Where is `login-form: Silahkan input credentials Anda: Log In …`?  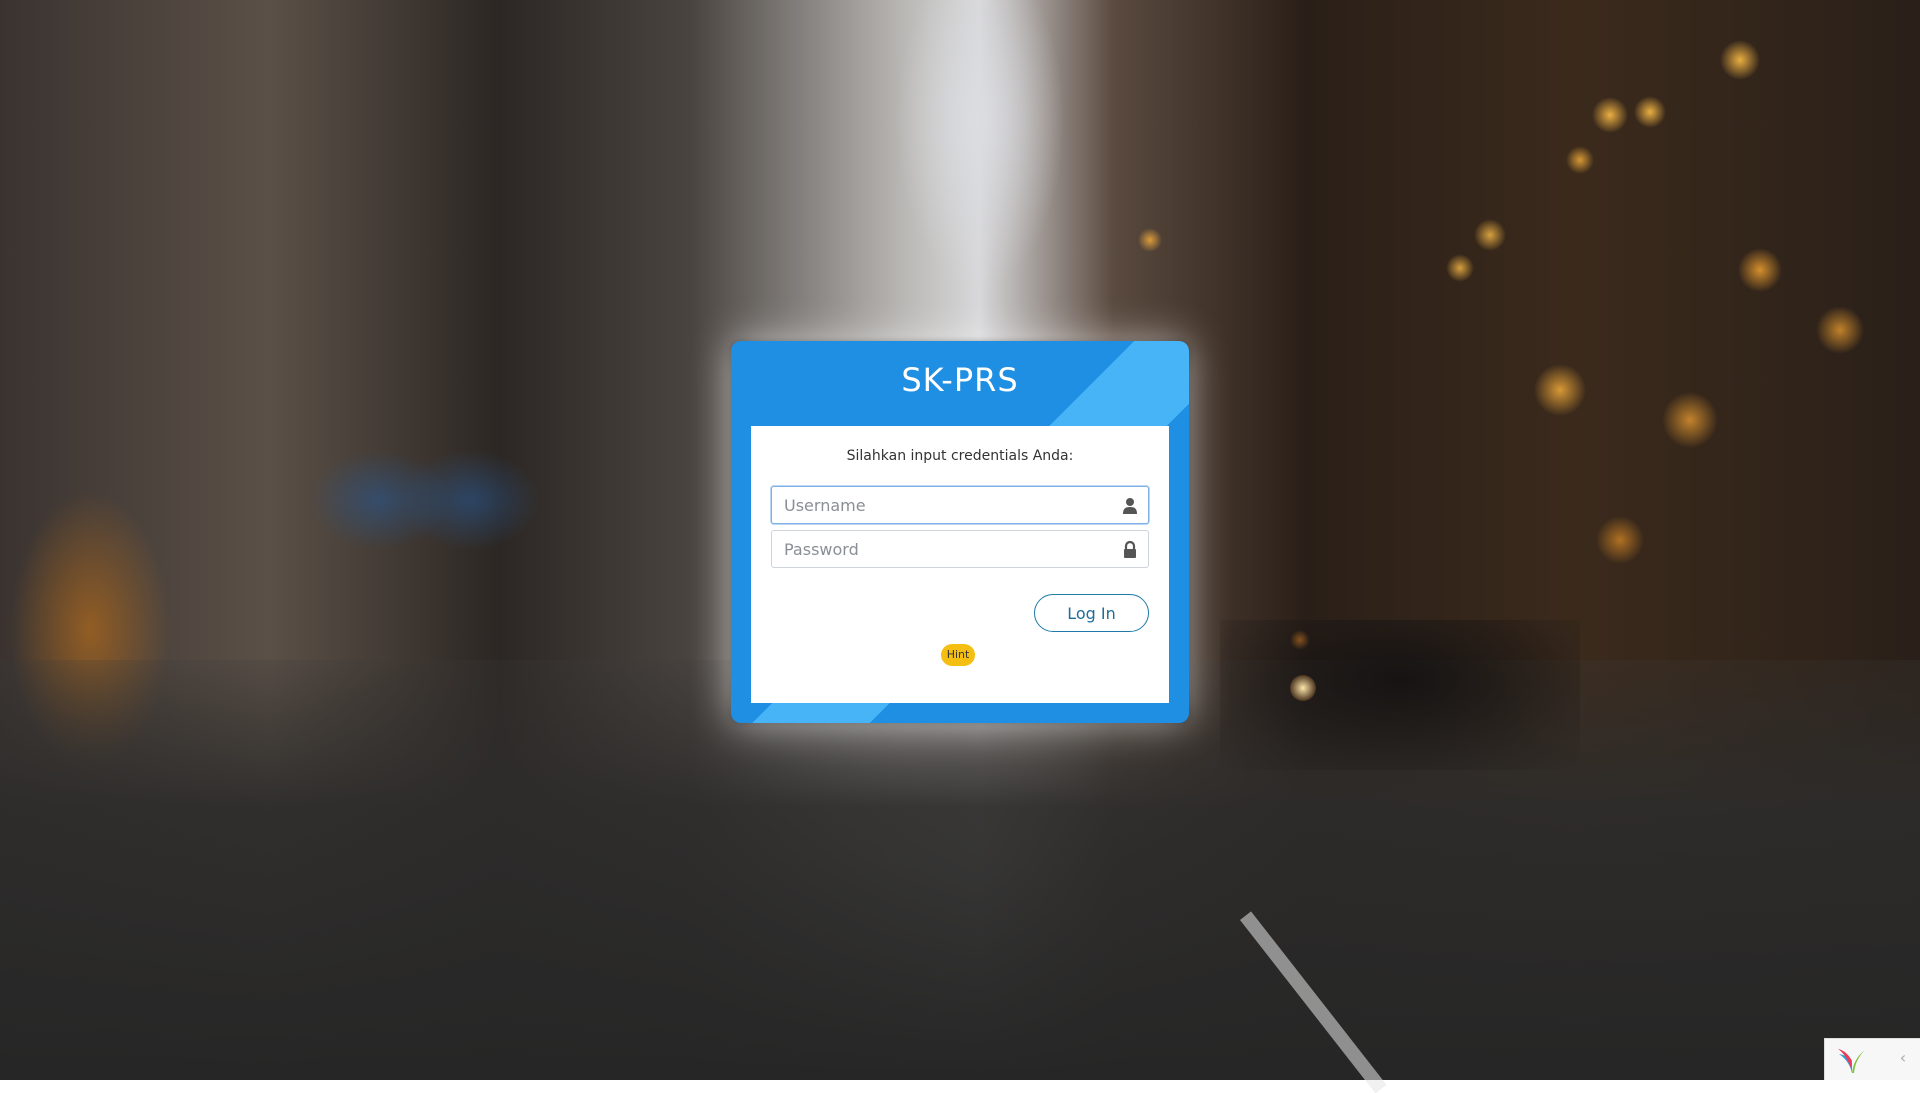
login-form: Silahkan input credentials Anda: Log In … is located at coordinates (960, 564).